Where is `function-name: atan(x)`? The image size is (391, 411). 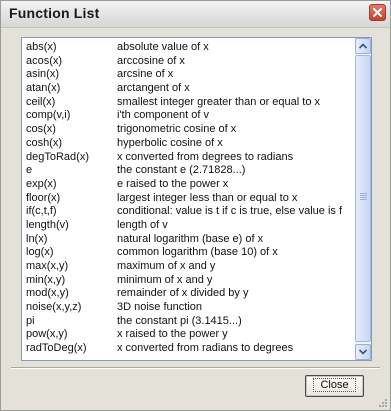
function-name: atan(x) is located at coordinates (43, 88).